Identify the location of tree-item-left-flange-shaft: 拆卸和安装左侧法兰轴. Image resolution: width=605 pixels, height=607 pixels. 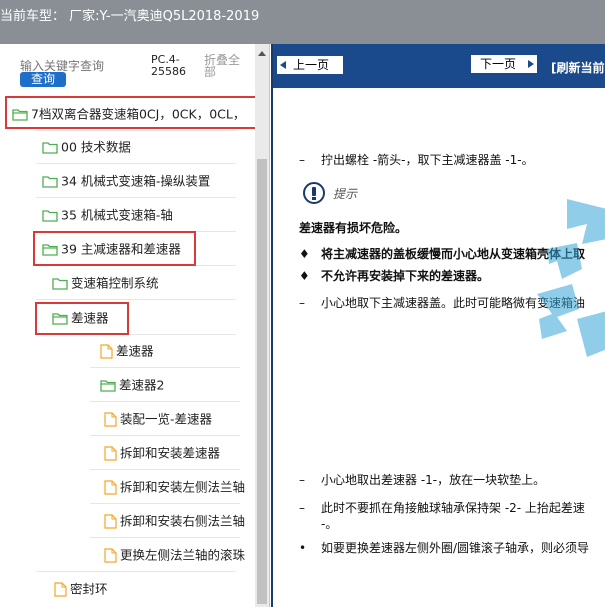
(178, 487).